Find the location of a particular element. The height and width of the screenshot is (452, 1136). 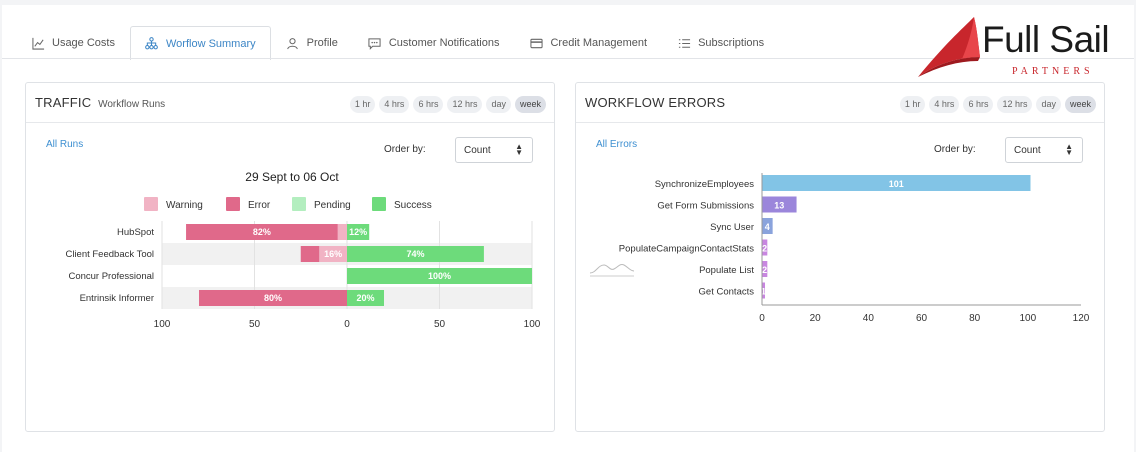

line-chart-icon is located at coordinates (38, 43).